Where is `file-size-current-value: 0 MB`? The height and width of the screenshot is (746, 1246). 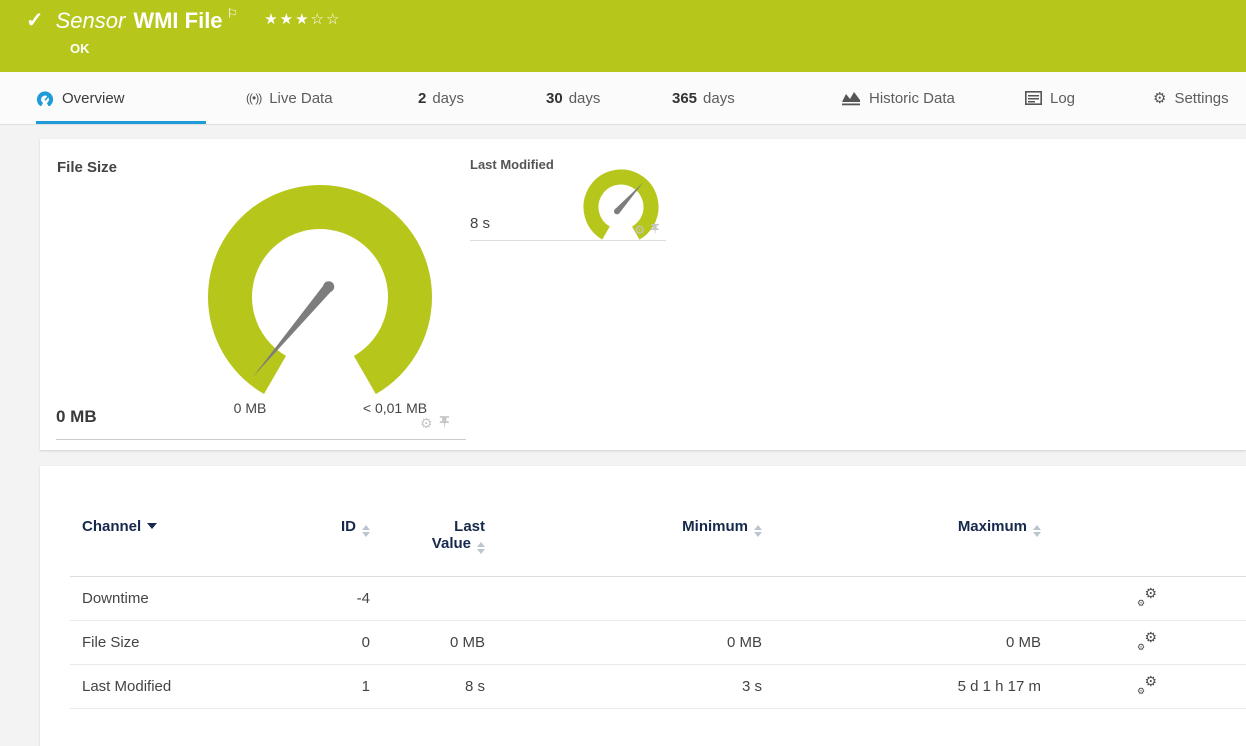
file-size-current-value: 0 MB is located at coordinates (76, 416).